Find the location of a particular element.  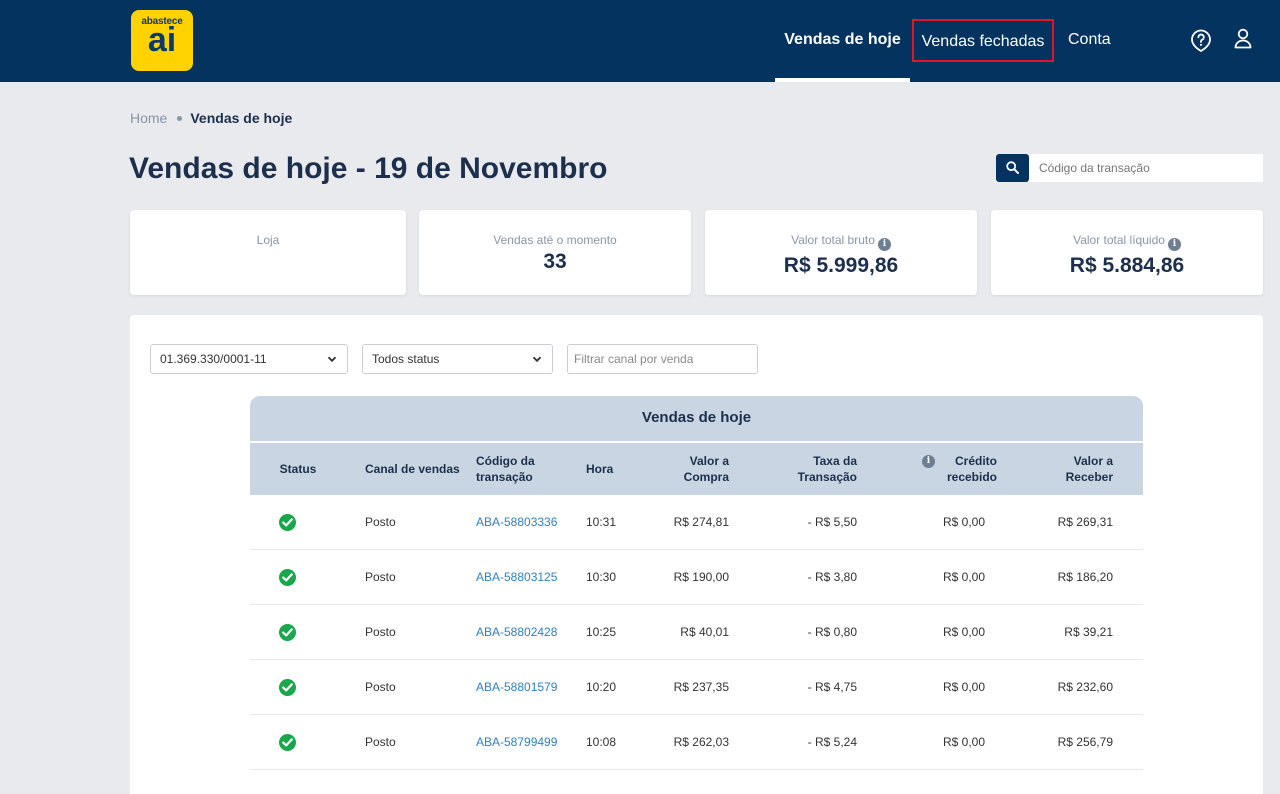

cell-valor-compra: R$ 237,35 is located at coordinates (701, 687).